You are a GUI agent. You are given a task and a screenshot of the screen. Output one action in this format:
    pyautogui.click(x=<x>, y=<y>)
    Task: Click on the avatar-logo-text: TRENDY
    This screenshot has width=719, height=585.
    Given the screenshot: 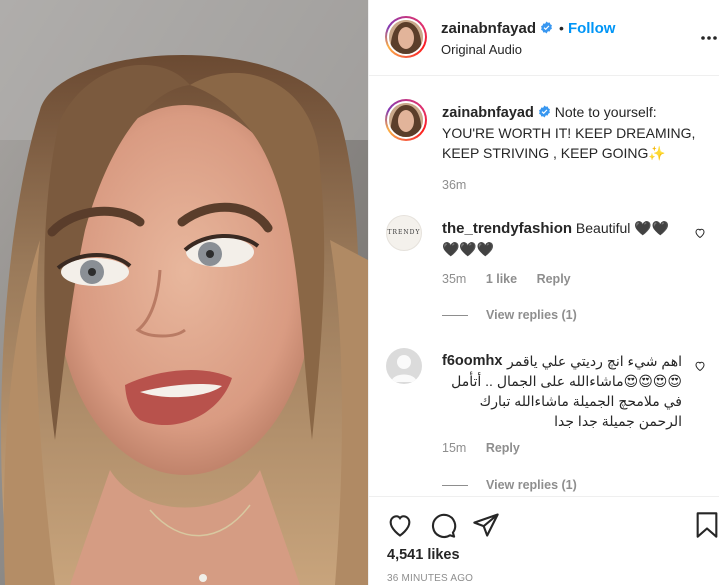 What is the action you would take?
    pyautogui.click(x=404, y=232)
    